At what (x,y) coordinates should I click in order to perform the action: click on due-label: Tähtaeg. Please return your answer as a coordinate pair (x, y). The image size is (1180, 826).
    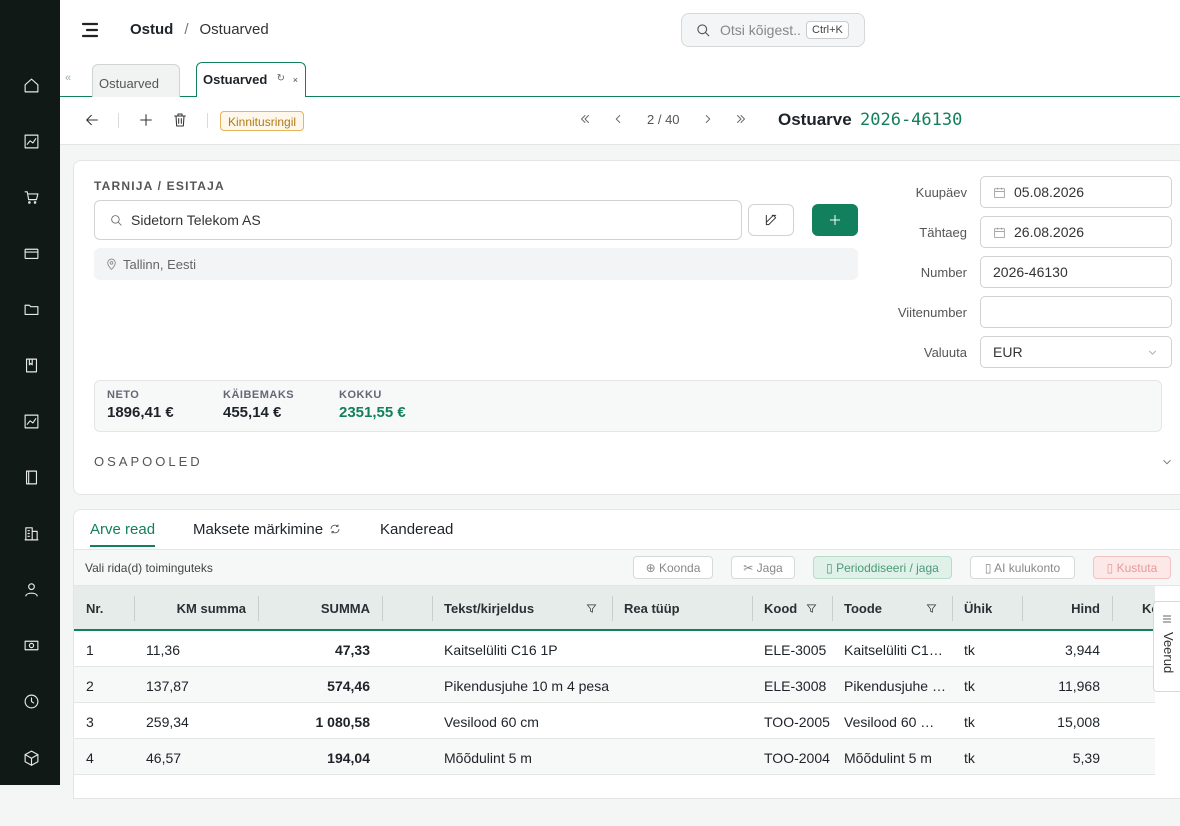
    Looking at the image, I should click on (943, 232).